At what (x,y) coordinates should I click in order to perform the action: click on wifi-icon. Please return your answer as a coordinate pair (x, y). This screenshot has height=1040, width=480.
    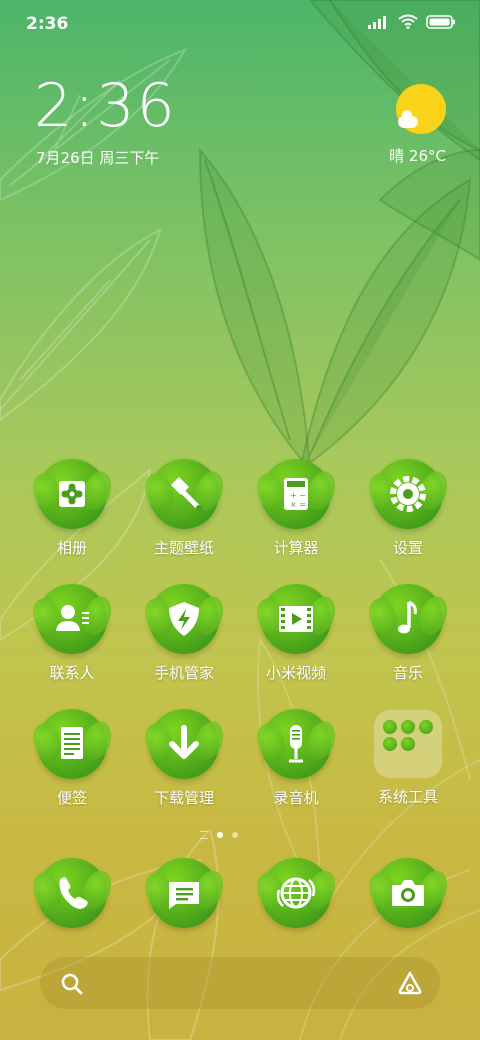
    Looking at the image, I should click on (408, 21).